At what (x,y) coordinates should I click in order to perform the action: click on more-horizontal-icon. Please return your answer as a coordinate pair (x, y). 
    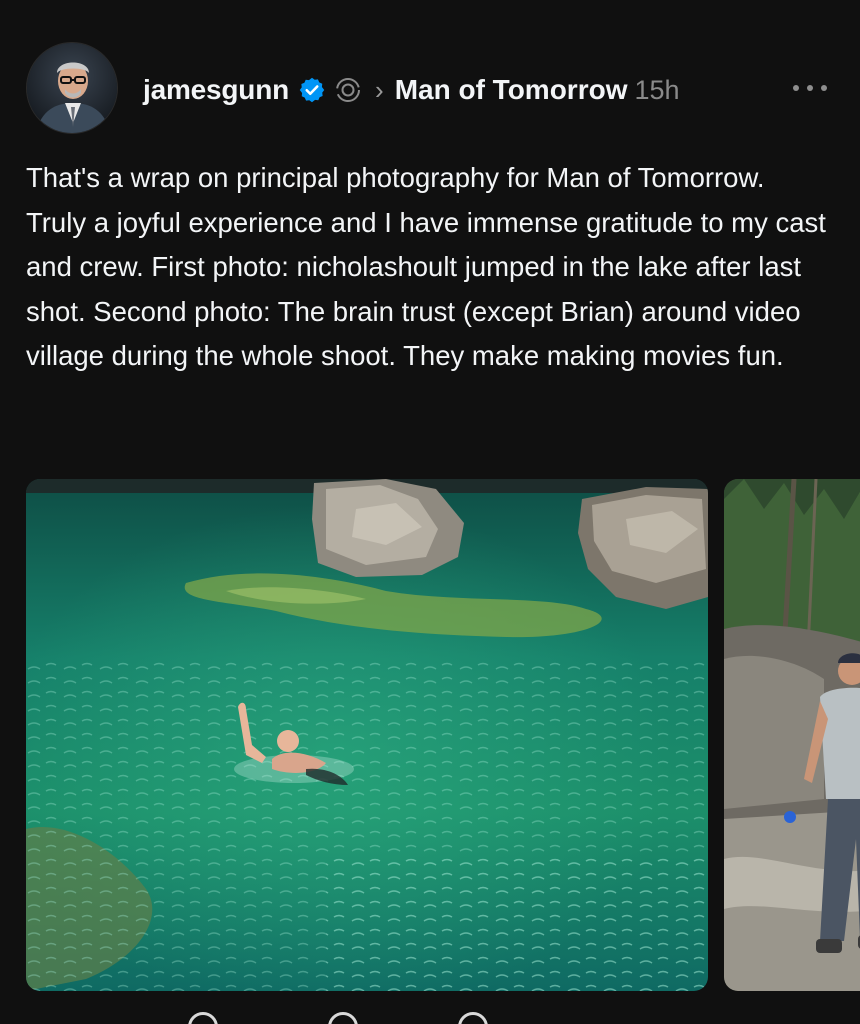
    Looking at the image, I should click on (810, 88).